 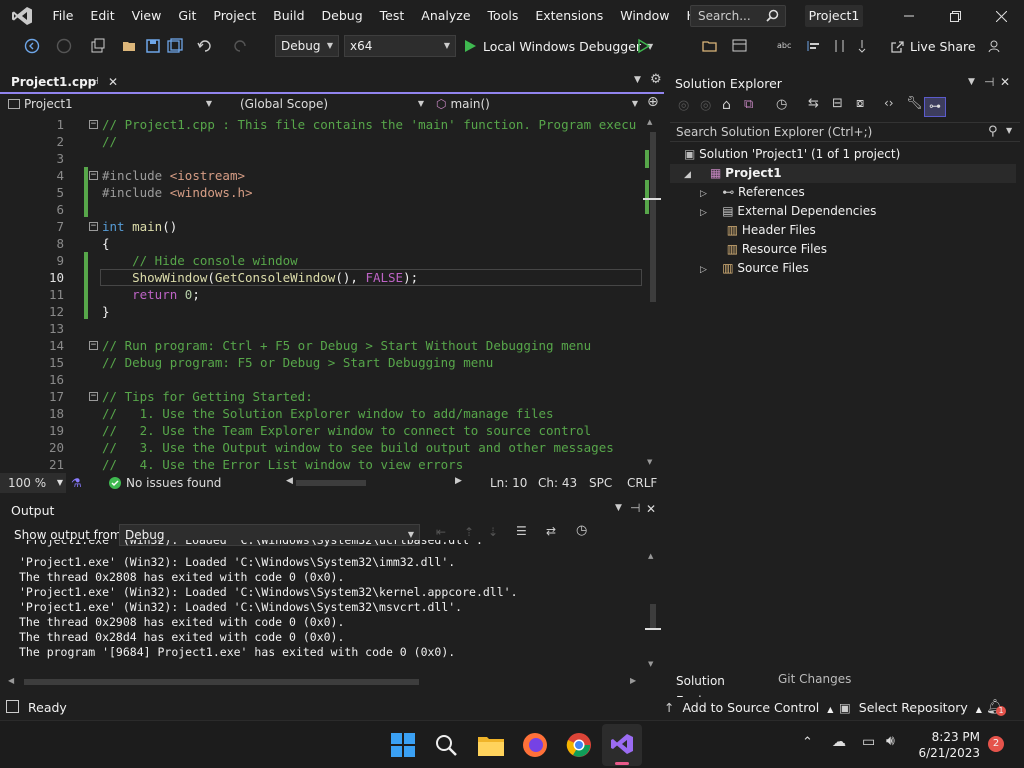 What do you see at coordinates (491, 746) in the screenshot?
I see `file-explorer-icon` at bounding box center [491, 746].